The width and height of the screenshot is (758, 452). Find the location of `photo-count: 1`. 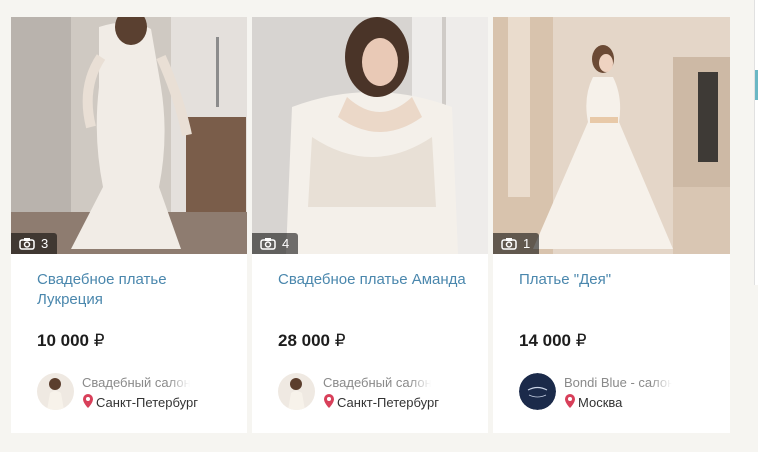

photo-count: 1 is located at coordinates (527, 243).